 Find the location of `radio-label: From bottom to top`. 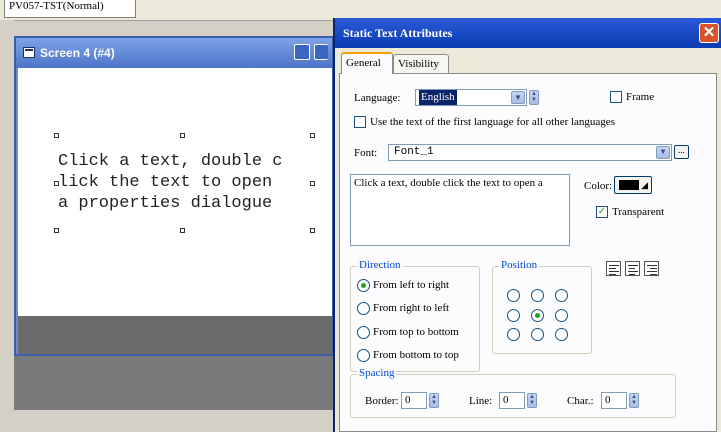

radio-label: From bottom to top is located at coordinates (416, 355).